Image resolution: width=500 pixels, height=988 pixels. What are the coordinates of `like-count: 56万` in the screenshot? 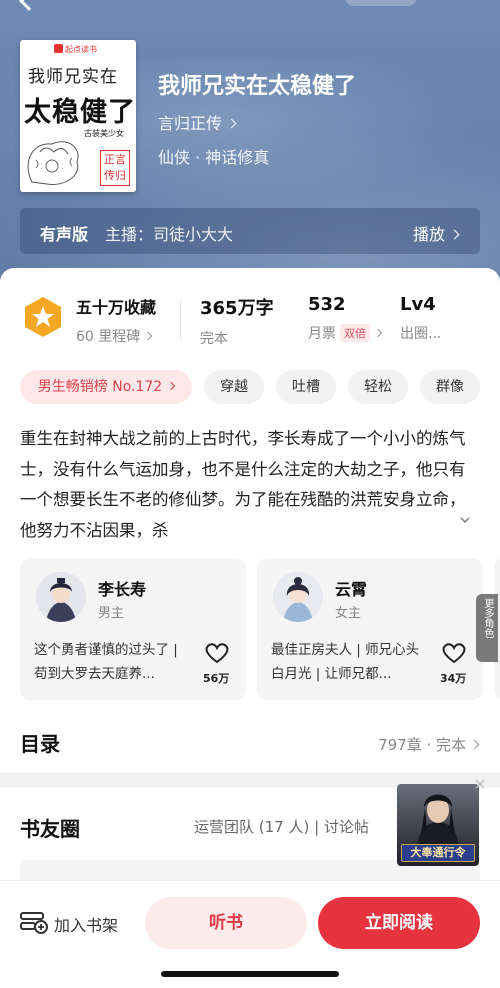 It's located at (216, 678).